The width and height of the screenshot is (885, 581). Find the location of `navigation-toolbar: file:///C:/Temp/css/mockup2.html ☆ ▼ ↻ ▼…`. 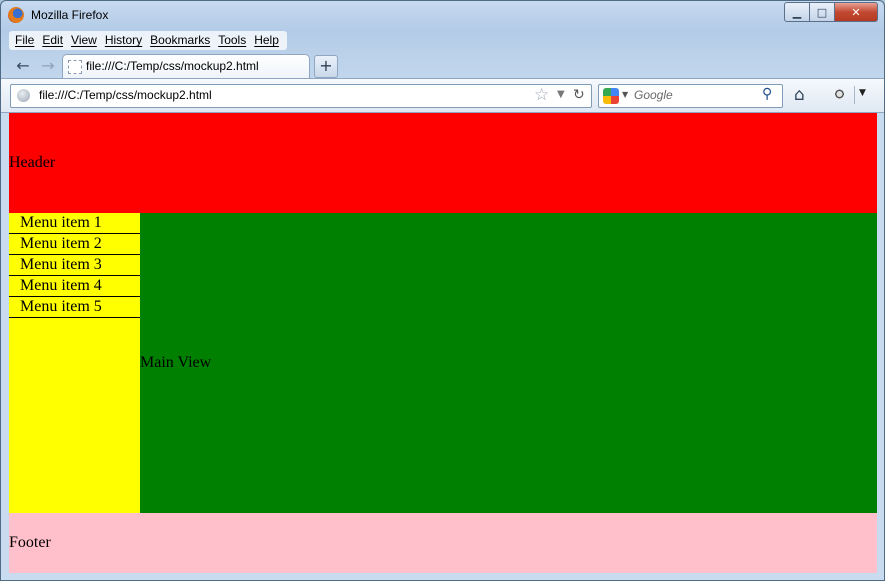

navigation-toolbar: file:///C:/Temp/css/mockup2.html ☆ ▼ ↻ ▼… is located at coordinates (442, 95).